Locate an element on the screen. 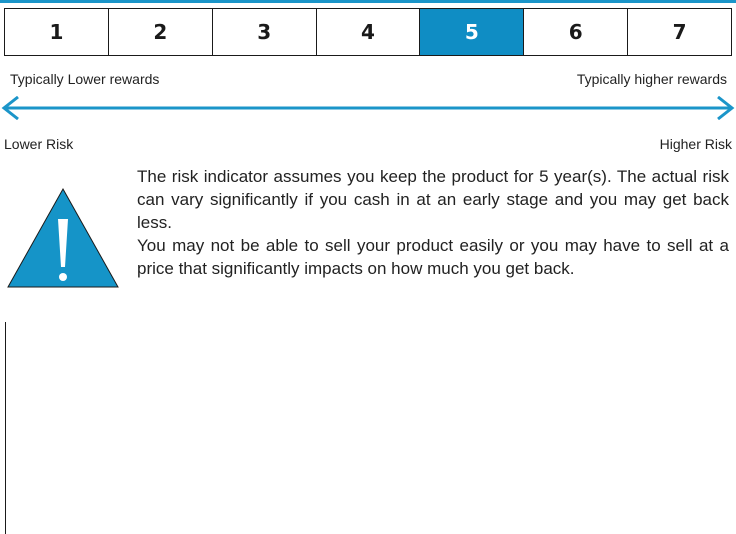 The image size is (736, 534). left-border-rule is located at coordinates (5, 428).